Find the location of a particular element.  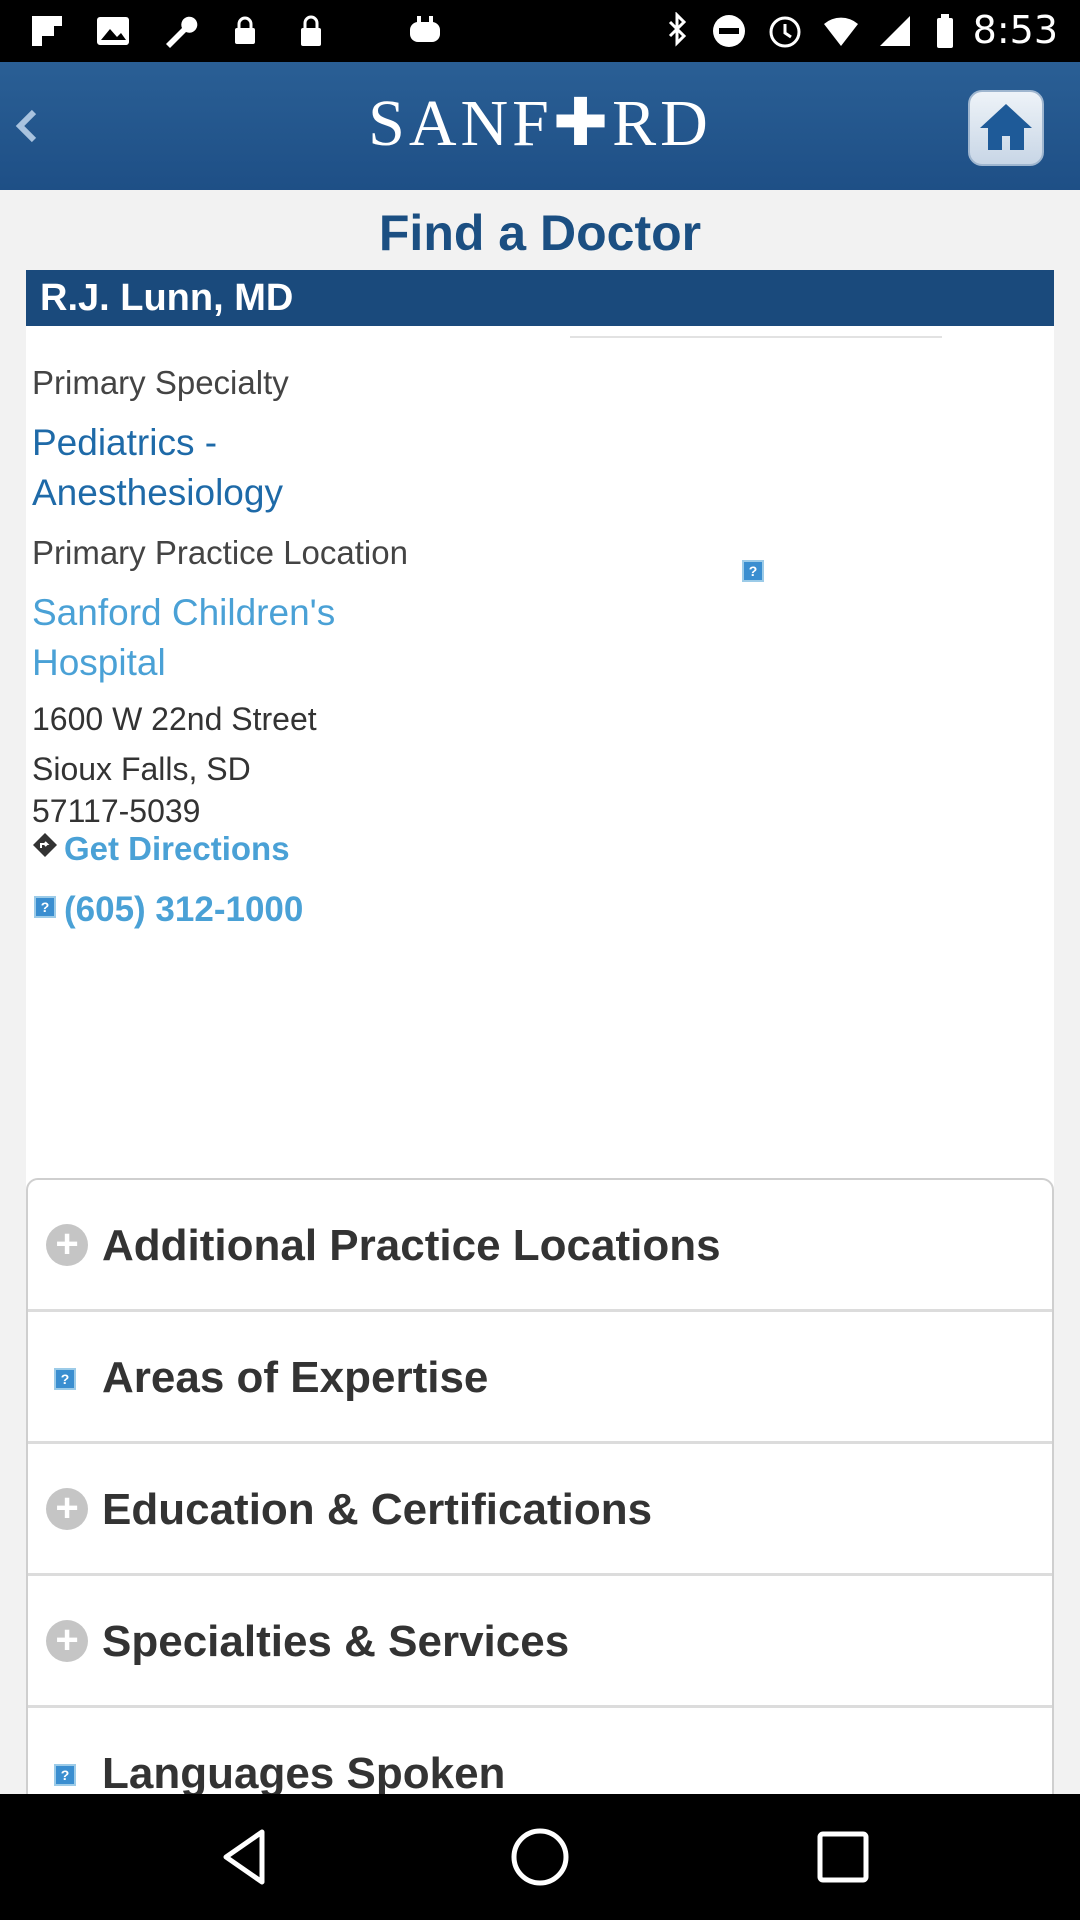

accordion-label: Education & Certifications is located at coordinates (377, 1509).